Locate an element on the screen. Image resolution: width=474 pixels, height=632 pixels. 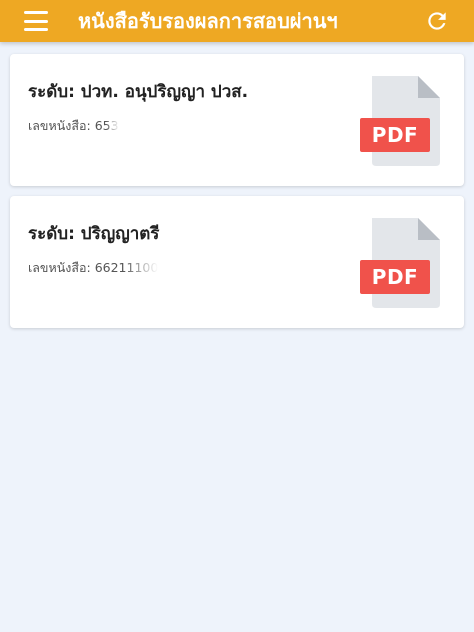
app-bar: หนังสือรับรองผลการสอบผ่านฯ is located at coordinates (237, 21).